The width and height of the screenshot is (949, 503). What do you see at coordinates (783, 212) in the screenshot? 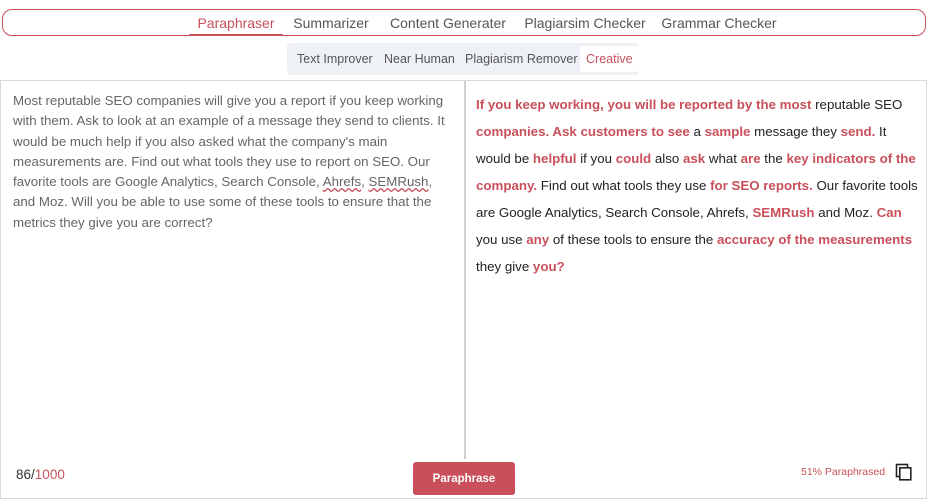
I see `changed-phrase: SEMRush` at bounding box center [783, 212].